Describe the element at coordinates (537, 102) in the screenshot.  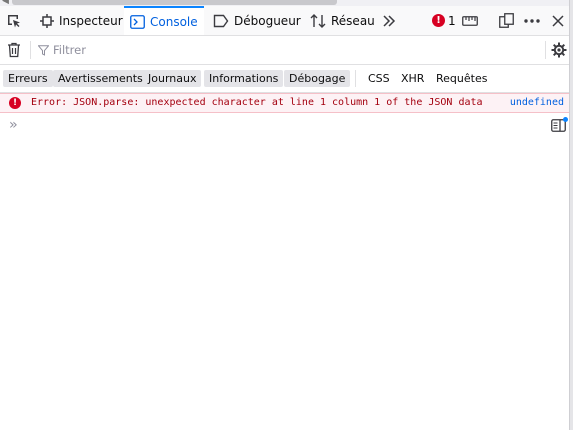
I see `message-source-link: undefined` at that location.